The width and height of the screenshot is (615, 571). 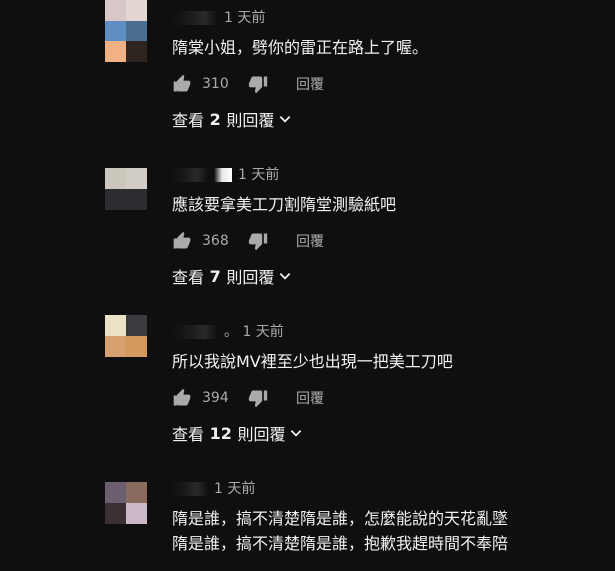 I want to click on view-replies-count: 2, so click(x=215, y=119).